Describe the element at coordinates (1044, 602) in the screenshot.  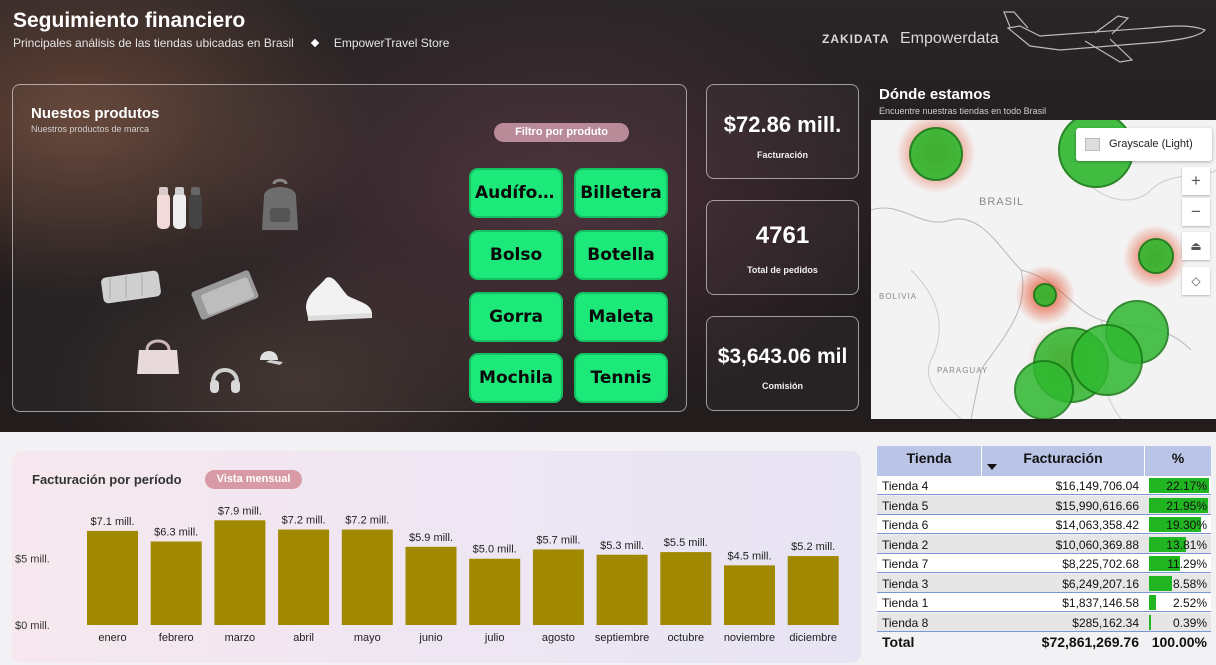
I see `table-row: Tienda 1 $1,837,146.58 2.52%` at that location.